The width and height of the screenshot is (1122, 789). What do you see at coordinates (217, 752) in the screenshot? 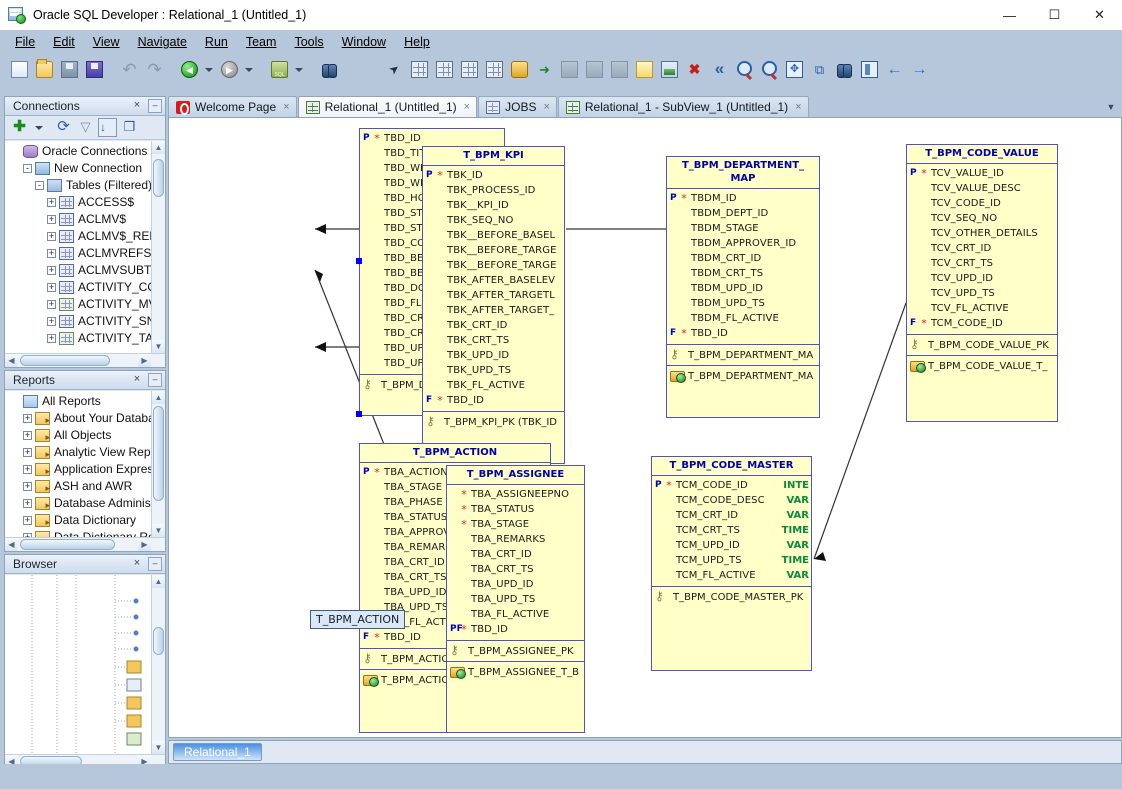
I see `model-tab-relational-1: Relational_1` at bounding box center [217, 752].